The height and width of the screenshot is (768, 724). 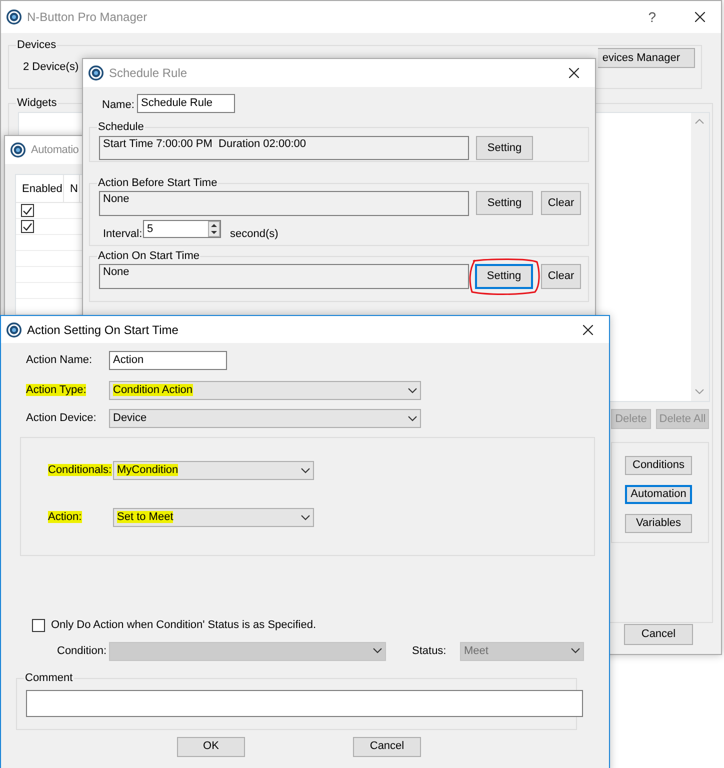 I want to click on device-count: 2 Device(s), so click(x=51, y=67).